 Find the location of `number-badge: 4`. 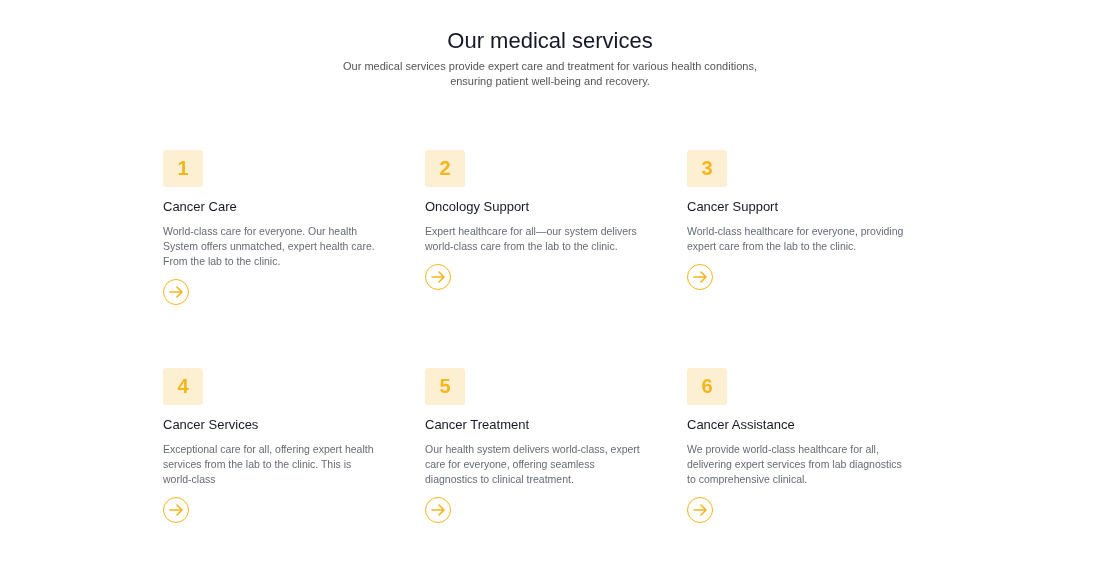

number-badge: 4 is located at coordinates (183, 386).